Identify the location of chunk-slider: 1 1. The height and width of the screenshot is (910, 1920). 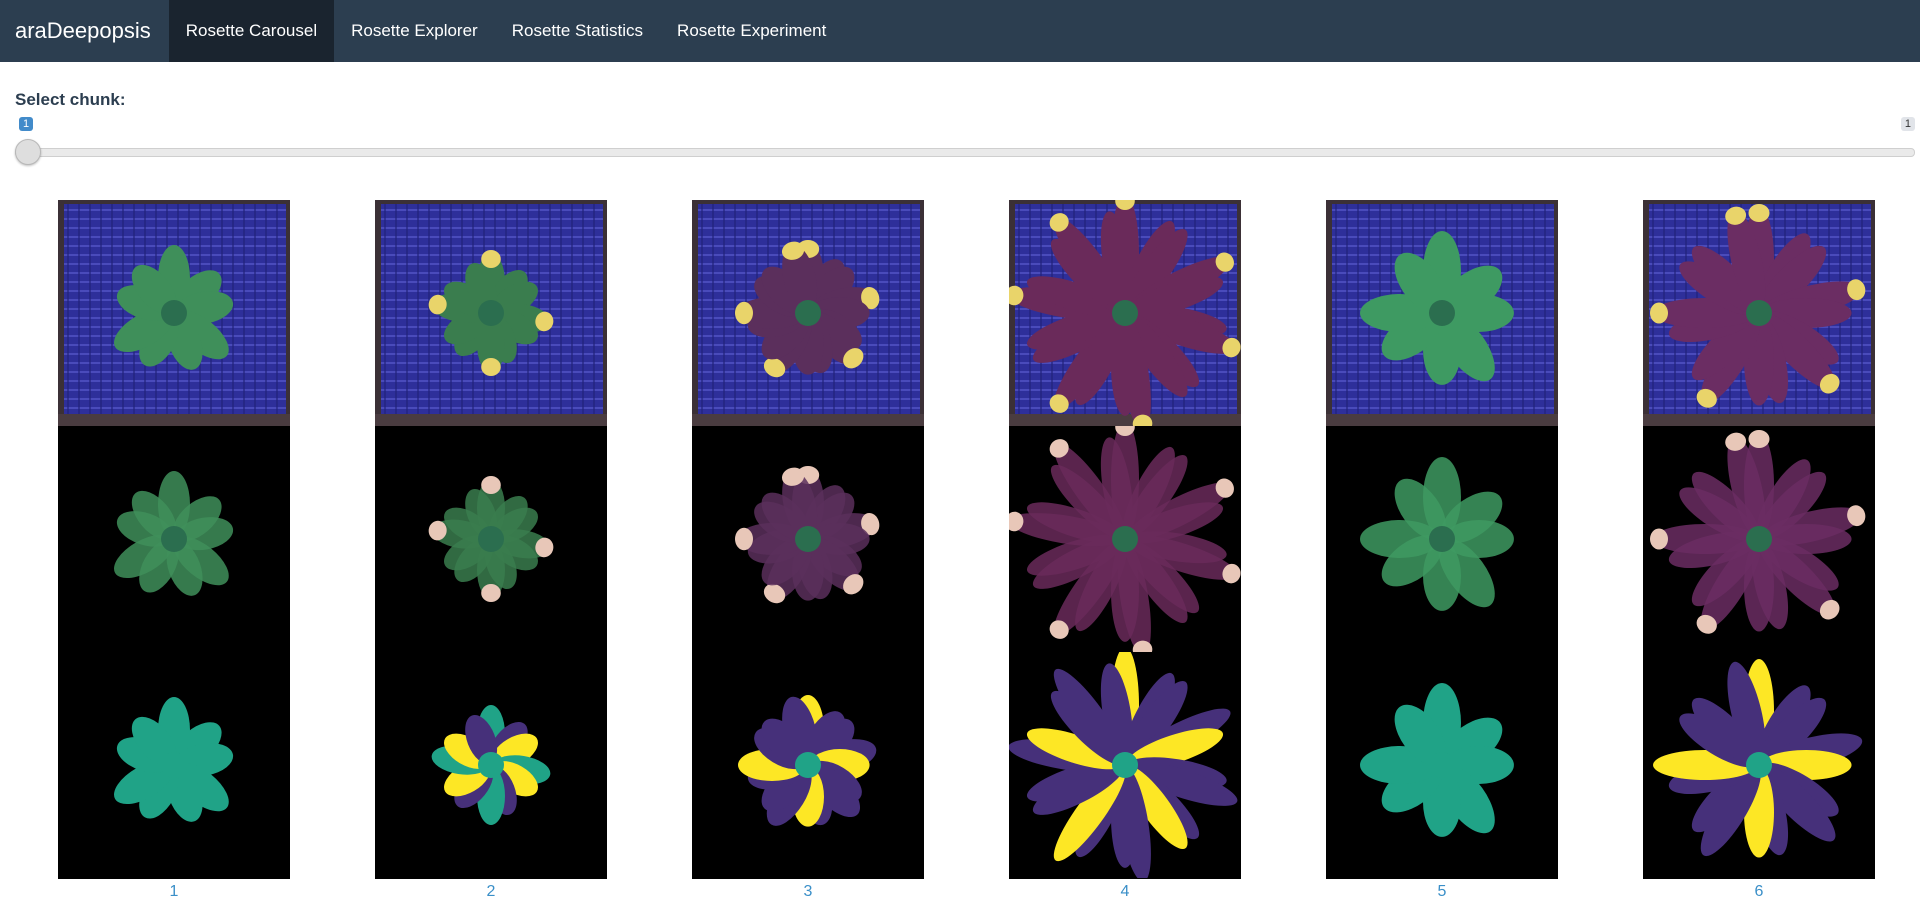
(965, 142).